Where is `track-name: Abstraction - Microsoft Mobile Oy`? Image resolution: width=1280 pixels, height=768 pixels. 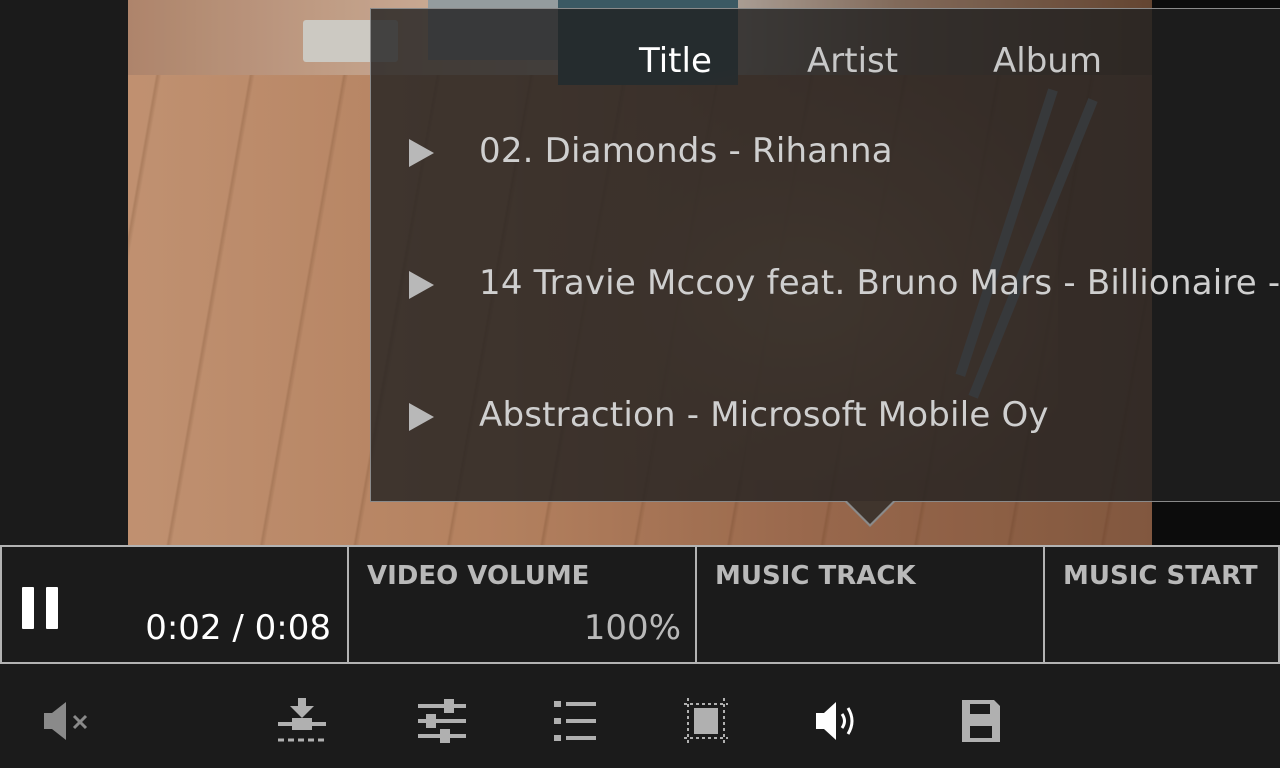
track-name: Abstraction - Microsoft Mobile Oy is located at coordinates (764, 415).